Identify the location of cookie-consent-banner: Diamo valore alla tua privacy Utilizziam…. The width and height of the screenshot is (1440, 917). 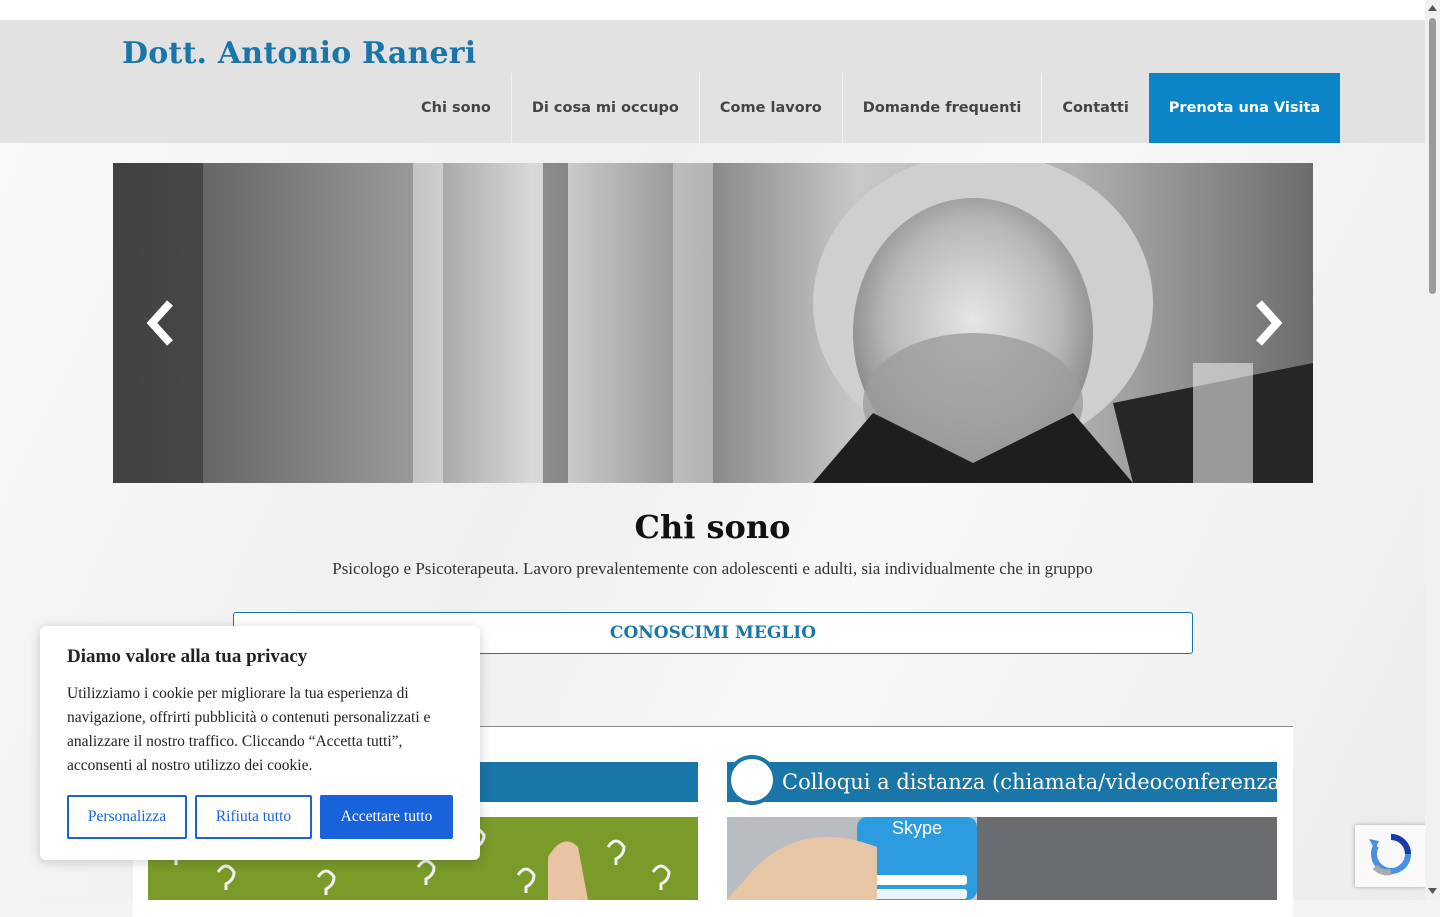
(260, 743).